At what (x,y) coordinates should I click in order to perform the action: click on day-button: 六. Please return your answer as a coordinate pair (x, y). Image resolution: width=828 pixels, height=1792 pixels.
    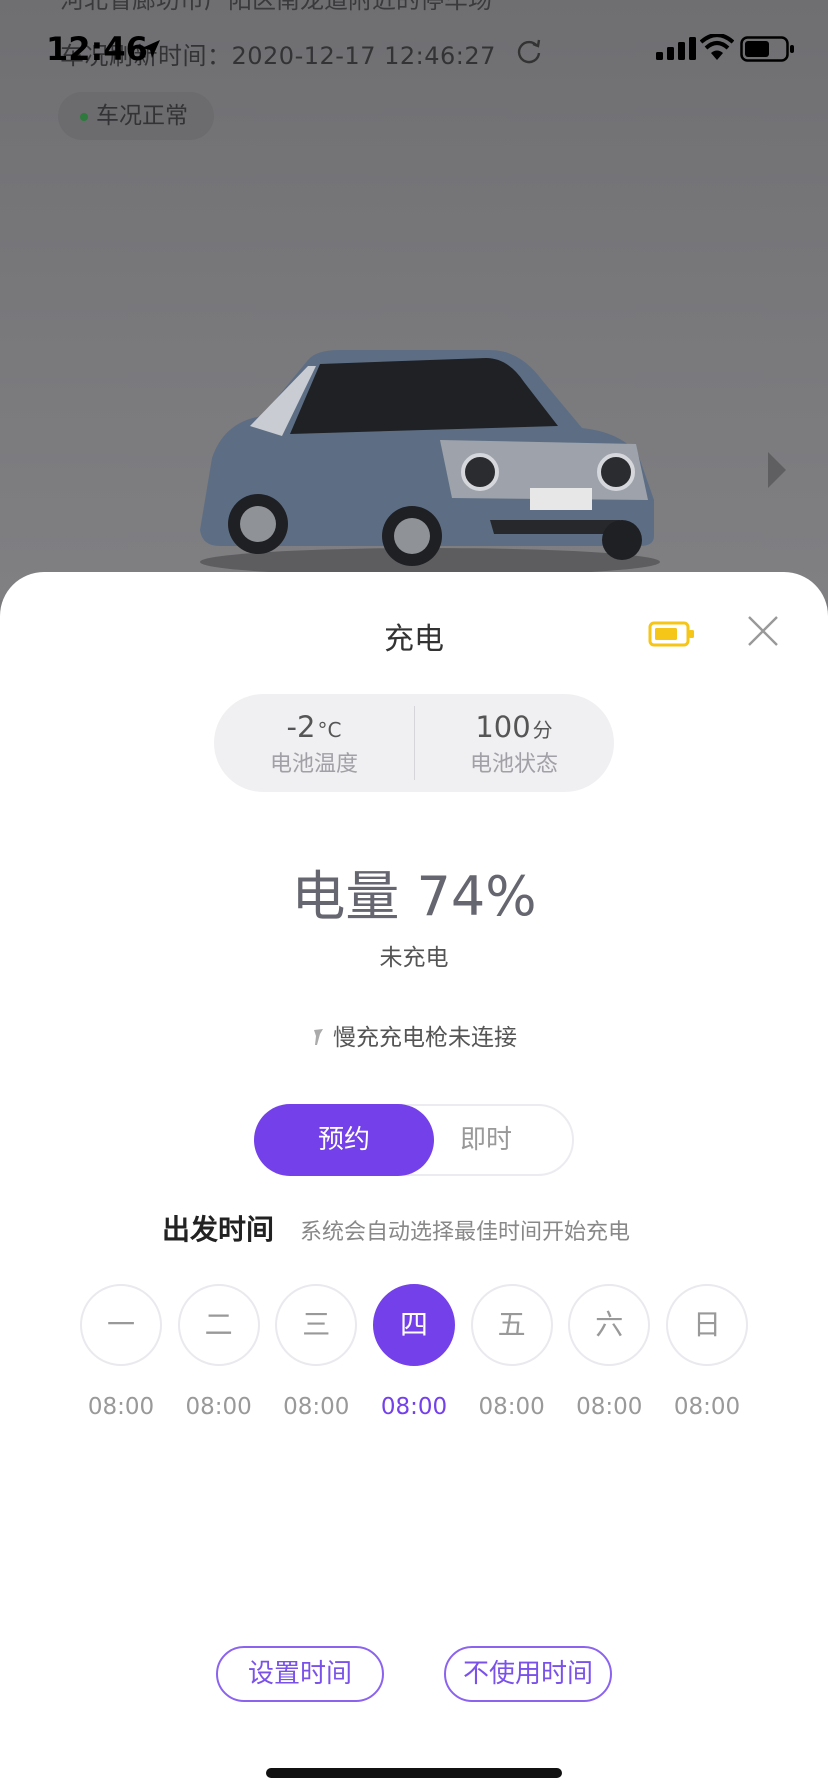
    Looking at the image, I should click on (609, 1325).